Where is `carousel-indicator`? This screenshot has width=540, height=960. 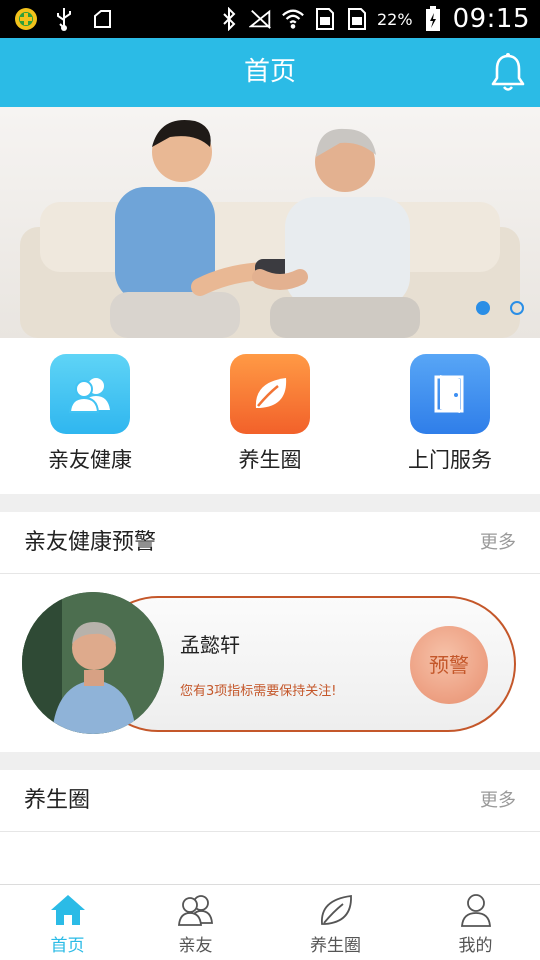 carousel-indicator is located at coordinates (517, 308).